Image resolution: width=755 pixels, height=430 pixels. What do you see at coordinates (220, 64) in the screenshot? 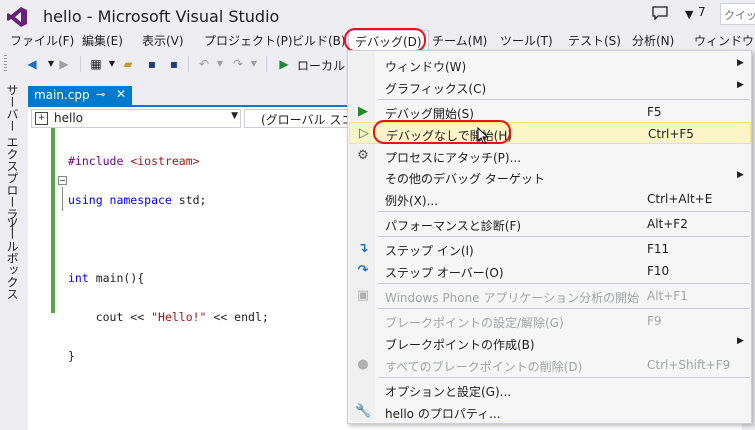
I see `undo-dropdown-icon: ▼` at bounding box center [220, 64].